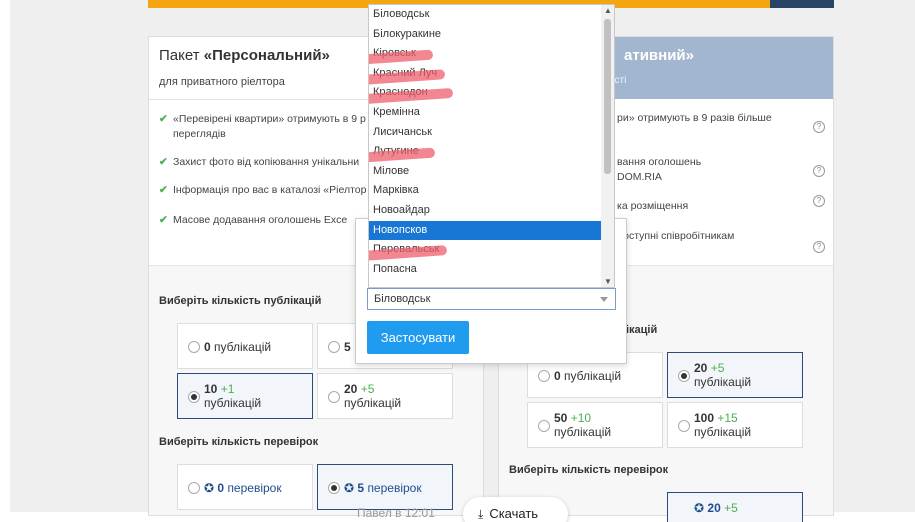 The image size is (915, 522). What do you see at coordinates (491, 191) in the screenshot?
I see `dropdown-option: Марківка` at bounding box center [491, 191].